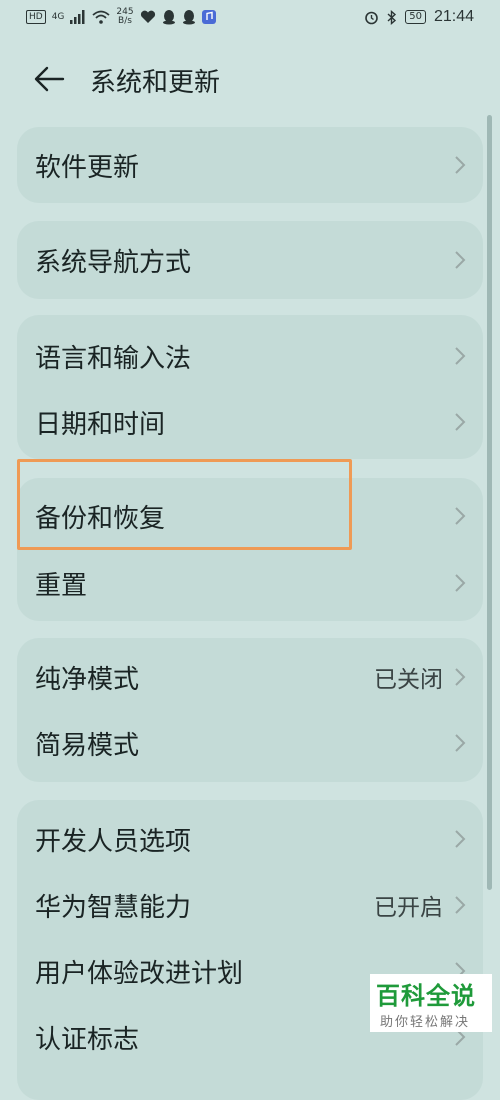 Image resolution: width=500 pixels, height=1100 pixels. Describe the element at coordinates (250, 839) in the screenshot. I see `settings-row-developer-options: 开发人员选项` at that location.